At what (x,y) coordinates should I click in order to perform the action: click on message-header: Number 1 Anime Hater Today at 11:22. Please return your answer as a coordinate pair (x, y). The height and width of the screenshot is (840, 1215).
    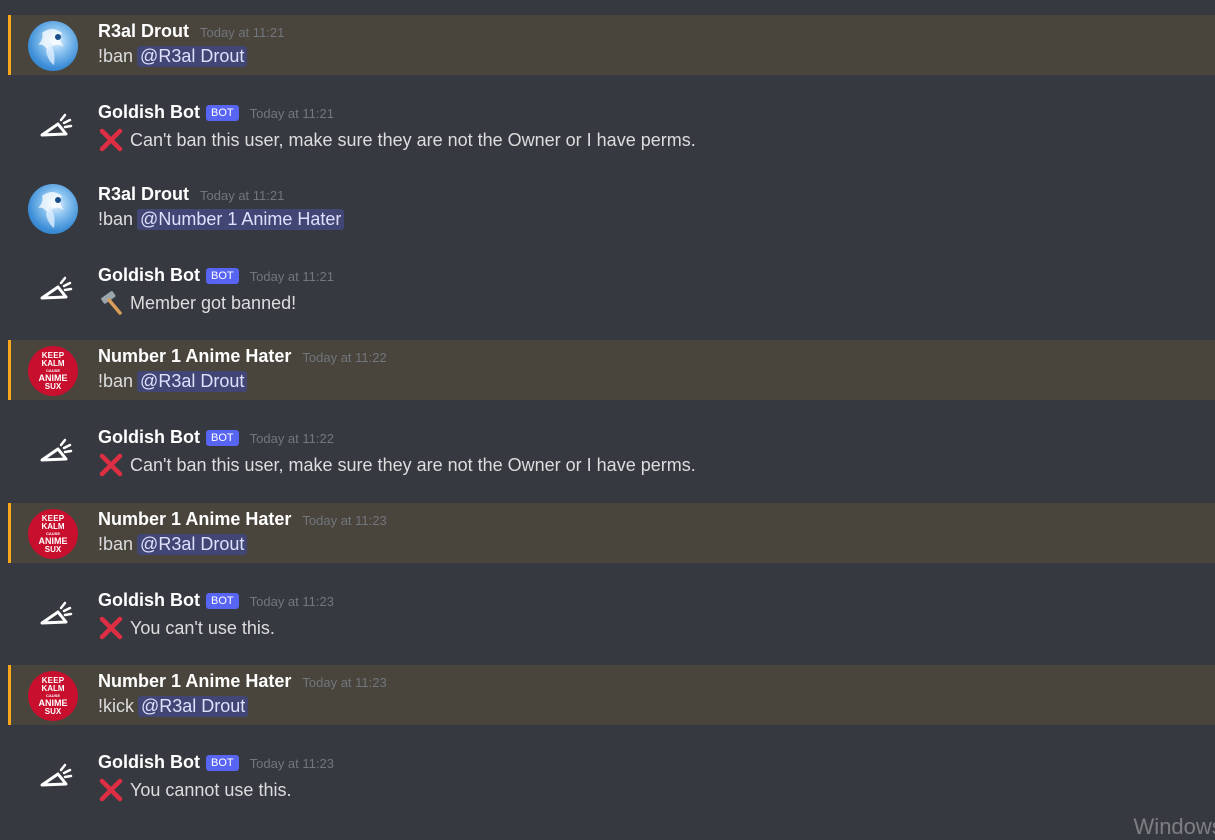
    Looking at the image, I should click on (242, 357).